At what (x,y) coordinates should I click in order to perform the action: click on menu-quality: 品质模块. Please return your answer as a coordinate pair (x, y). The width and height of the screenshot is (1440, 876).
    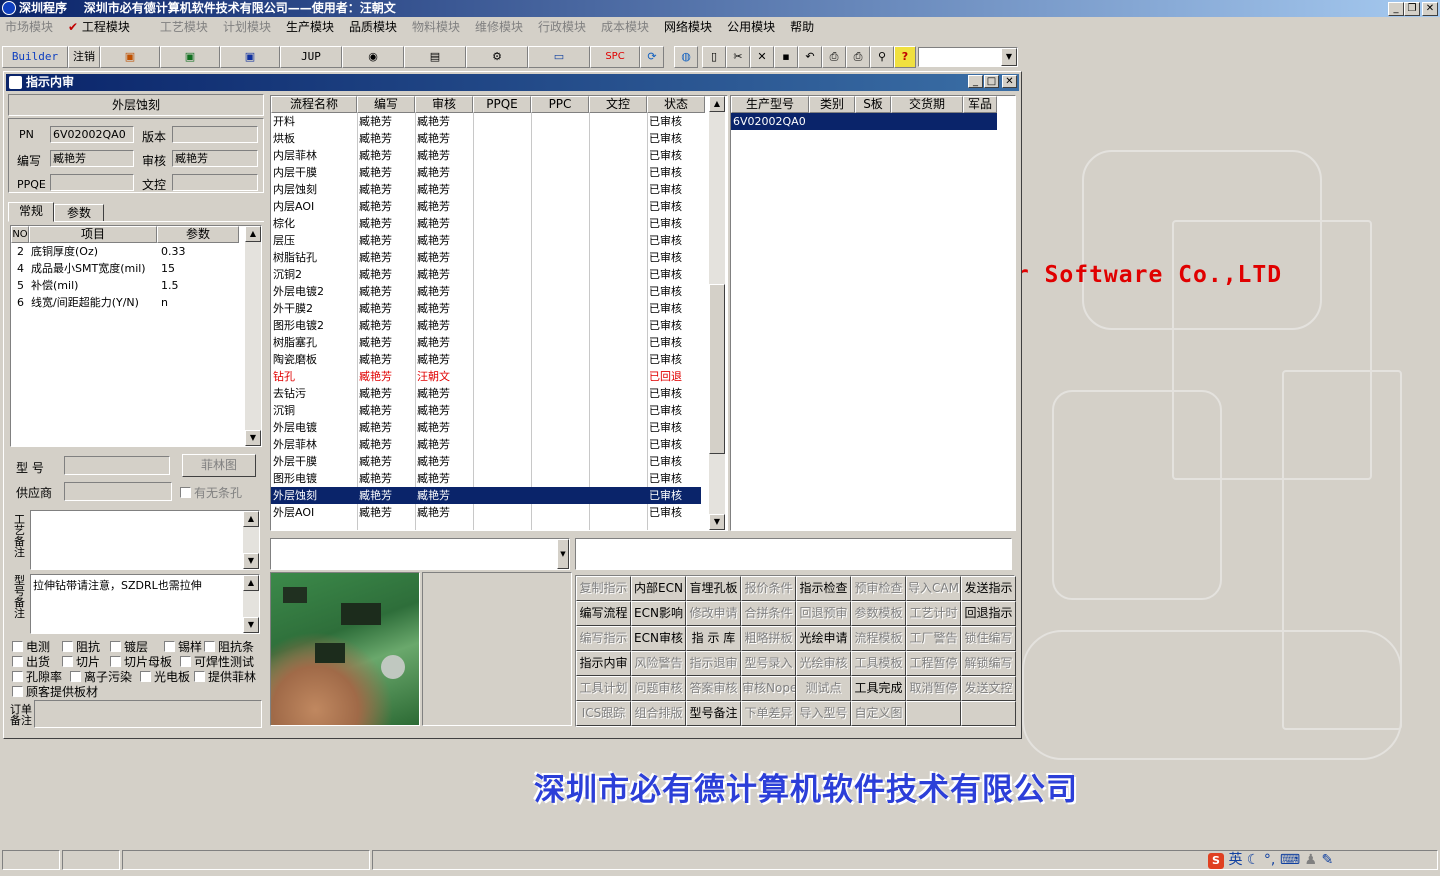
    Looking at the image, I should click on (373, 27).